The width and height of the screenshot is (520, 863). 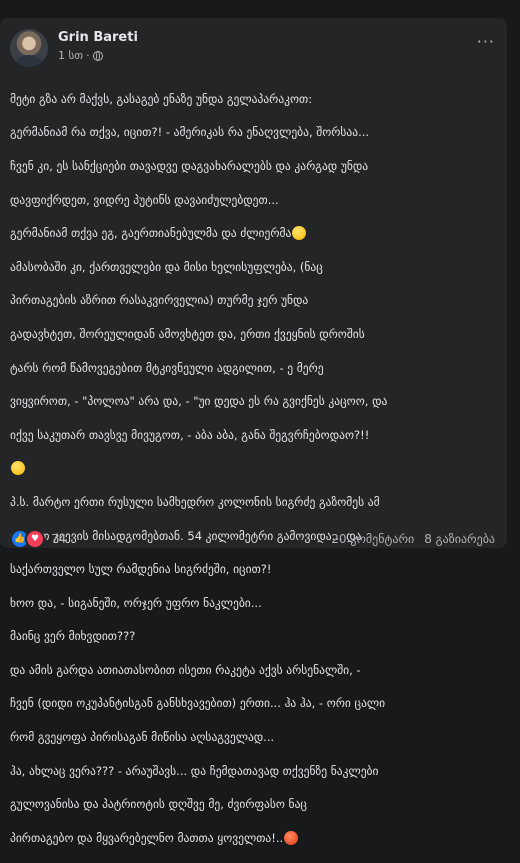 I want to click on globe-icon, so click(x=97, y=55).